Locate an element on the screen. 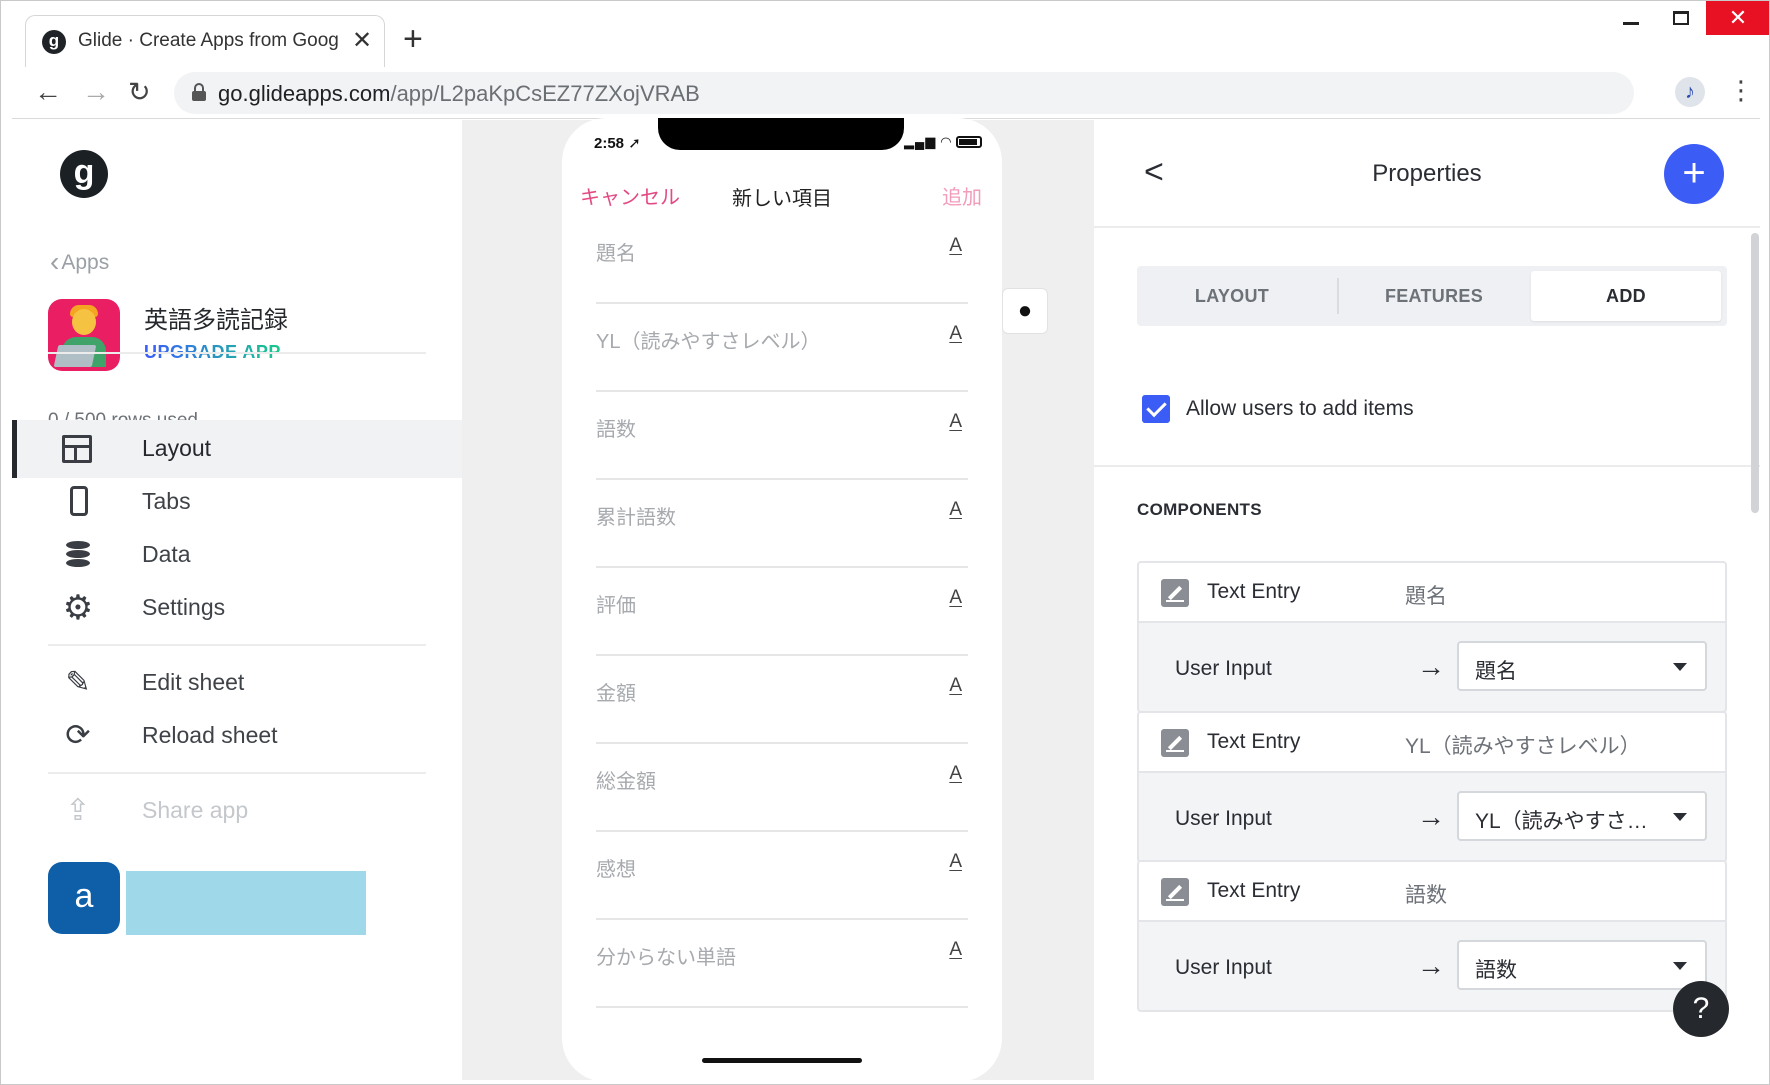 This screenshot has width=1770, height=1085. browser-tab: g Glide · Create Apps from Goog ✕ is located at coordinates (205, 41).